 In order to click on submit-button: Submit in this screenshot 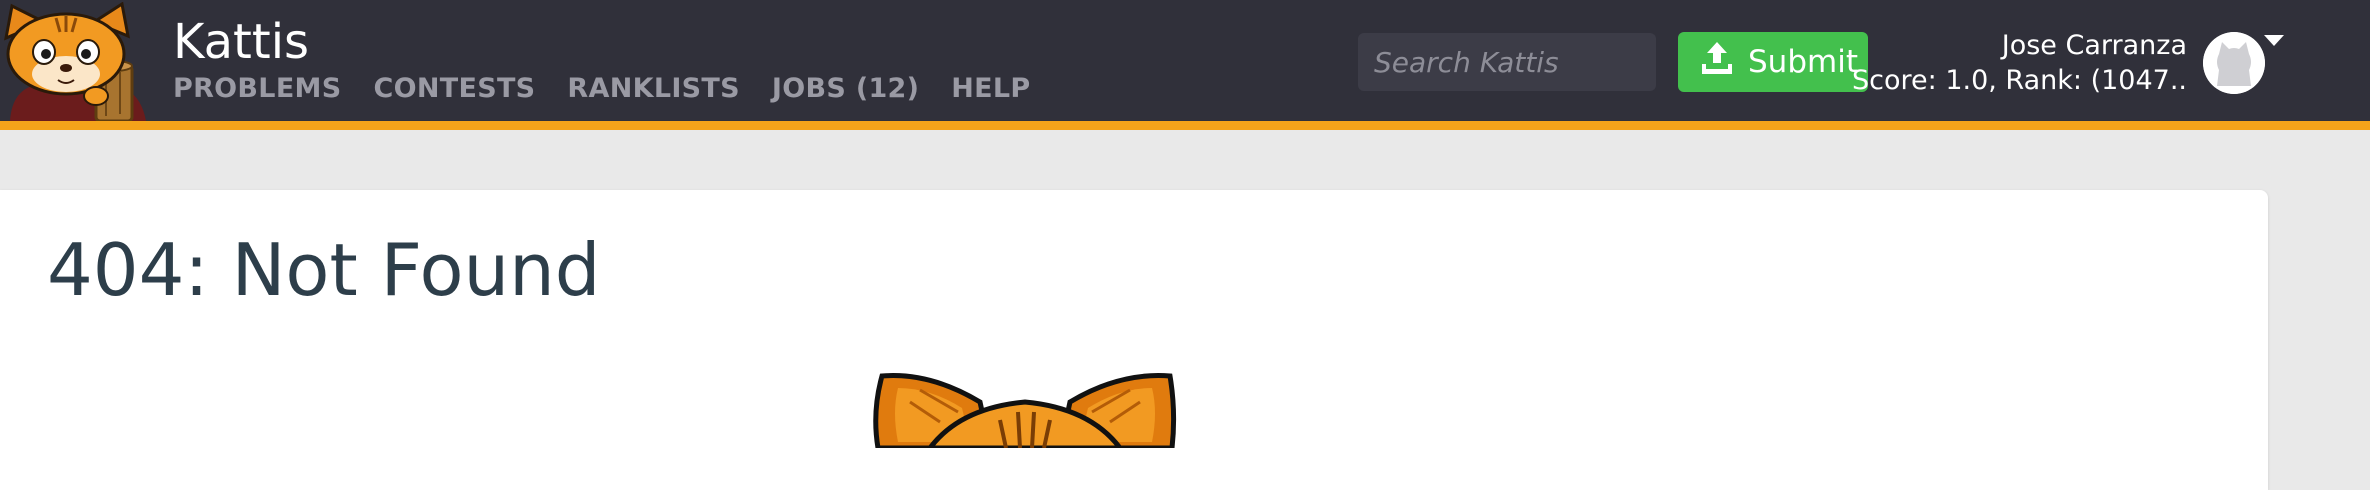, I will do `click(1773, 62)`.